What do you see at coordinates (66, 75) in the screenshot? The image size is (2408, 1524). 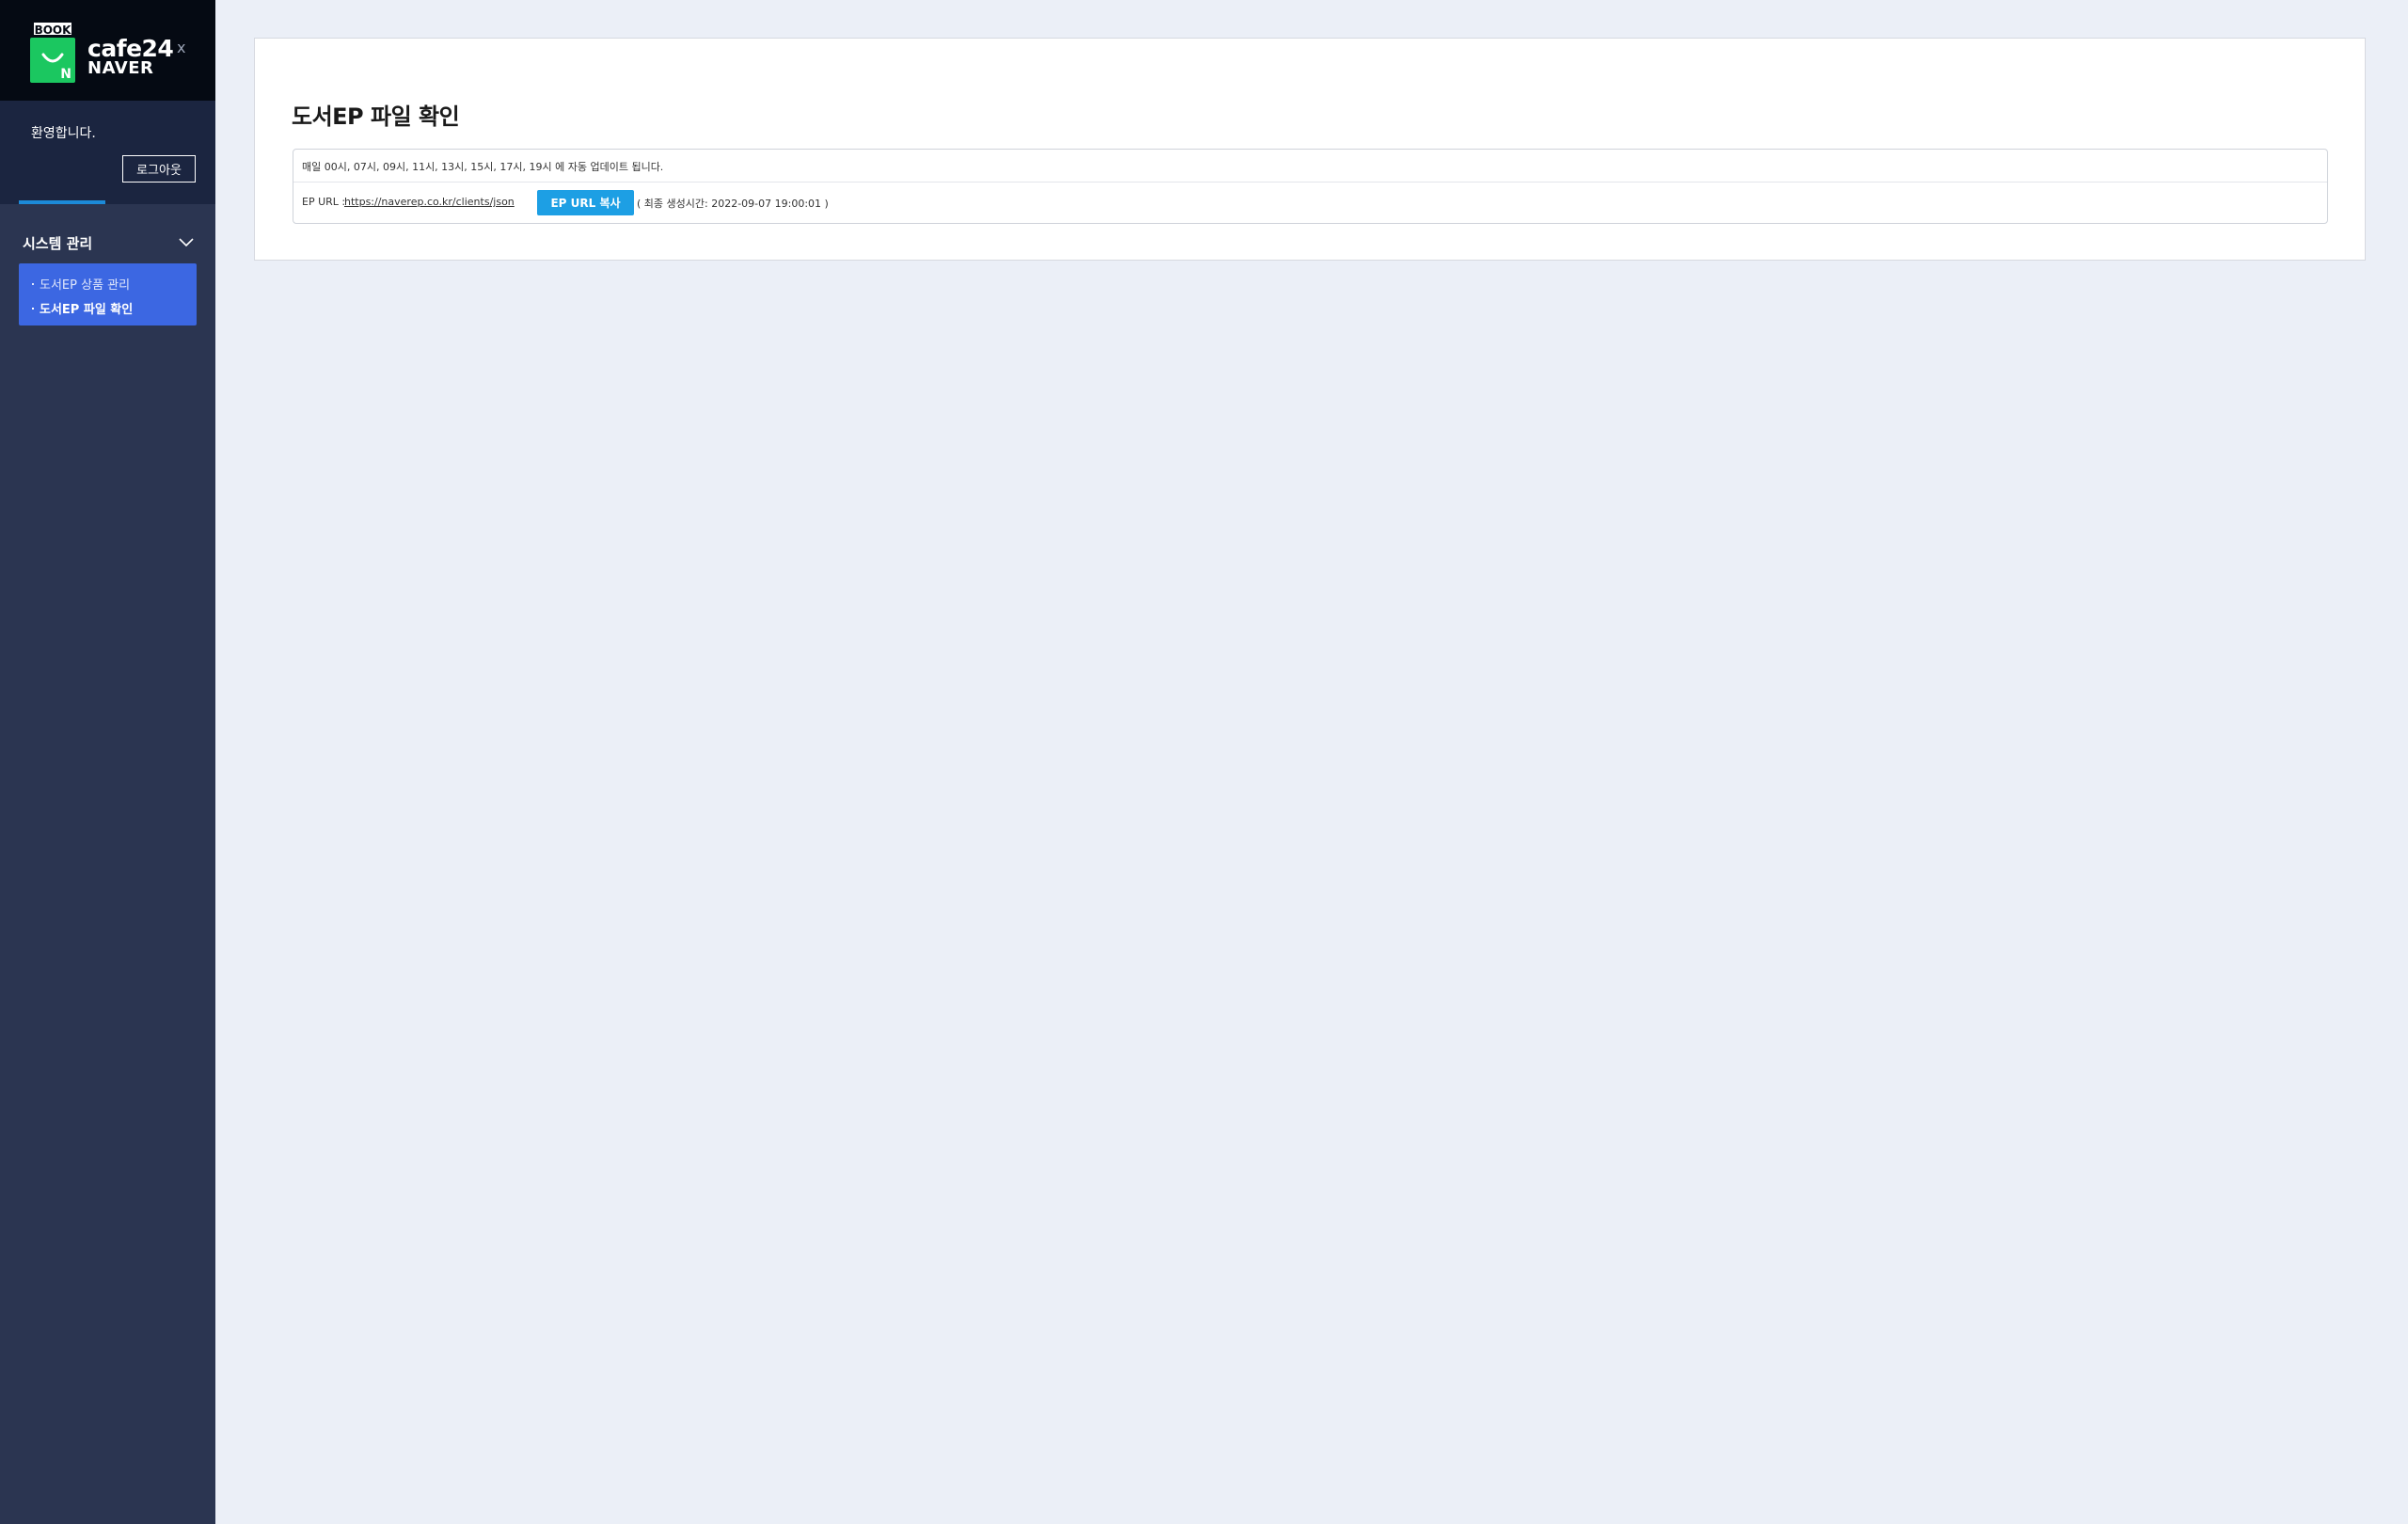 I see `logo-bag-letter: N` at bounding box center [66, 75].